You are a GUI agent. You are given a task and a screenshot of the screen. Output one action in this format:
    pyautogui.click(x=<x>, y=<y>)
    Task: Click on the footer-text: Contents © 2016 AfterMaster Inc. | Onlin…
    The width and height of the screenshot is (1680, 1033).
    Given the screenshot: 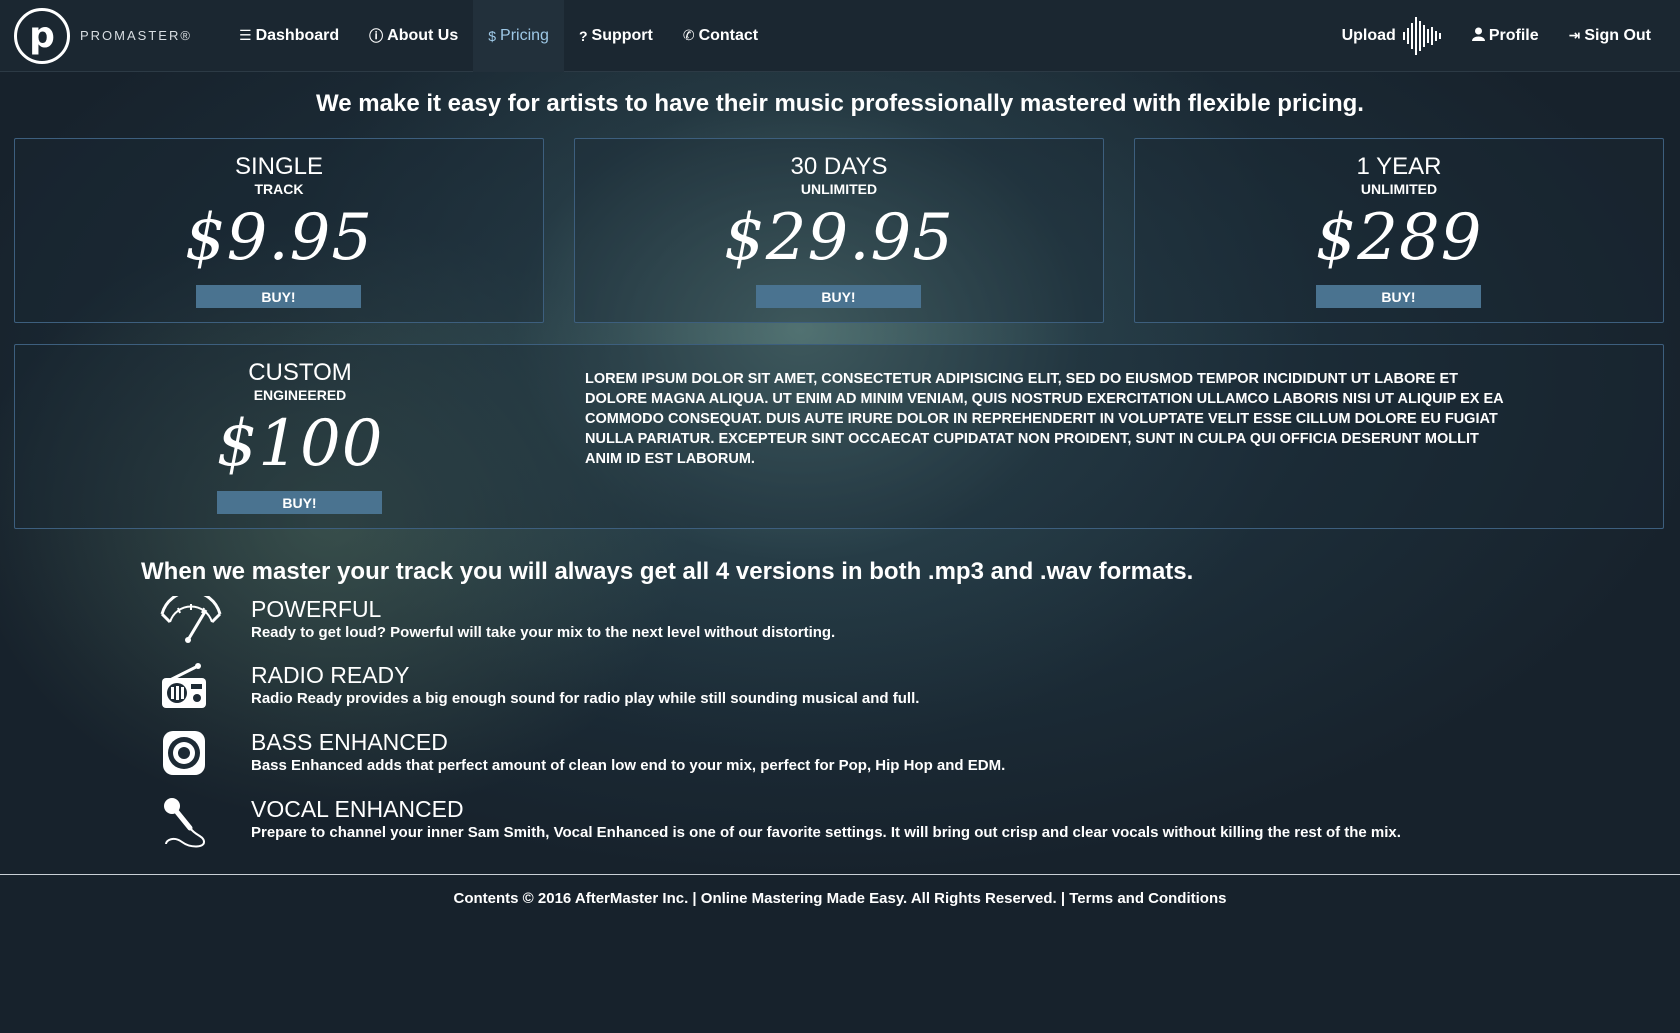 What is the action you would take?
    pyautogui.click(x=840, y=898)
    